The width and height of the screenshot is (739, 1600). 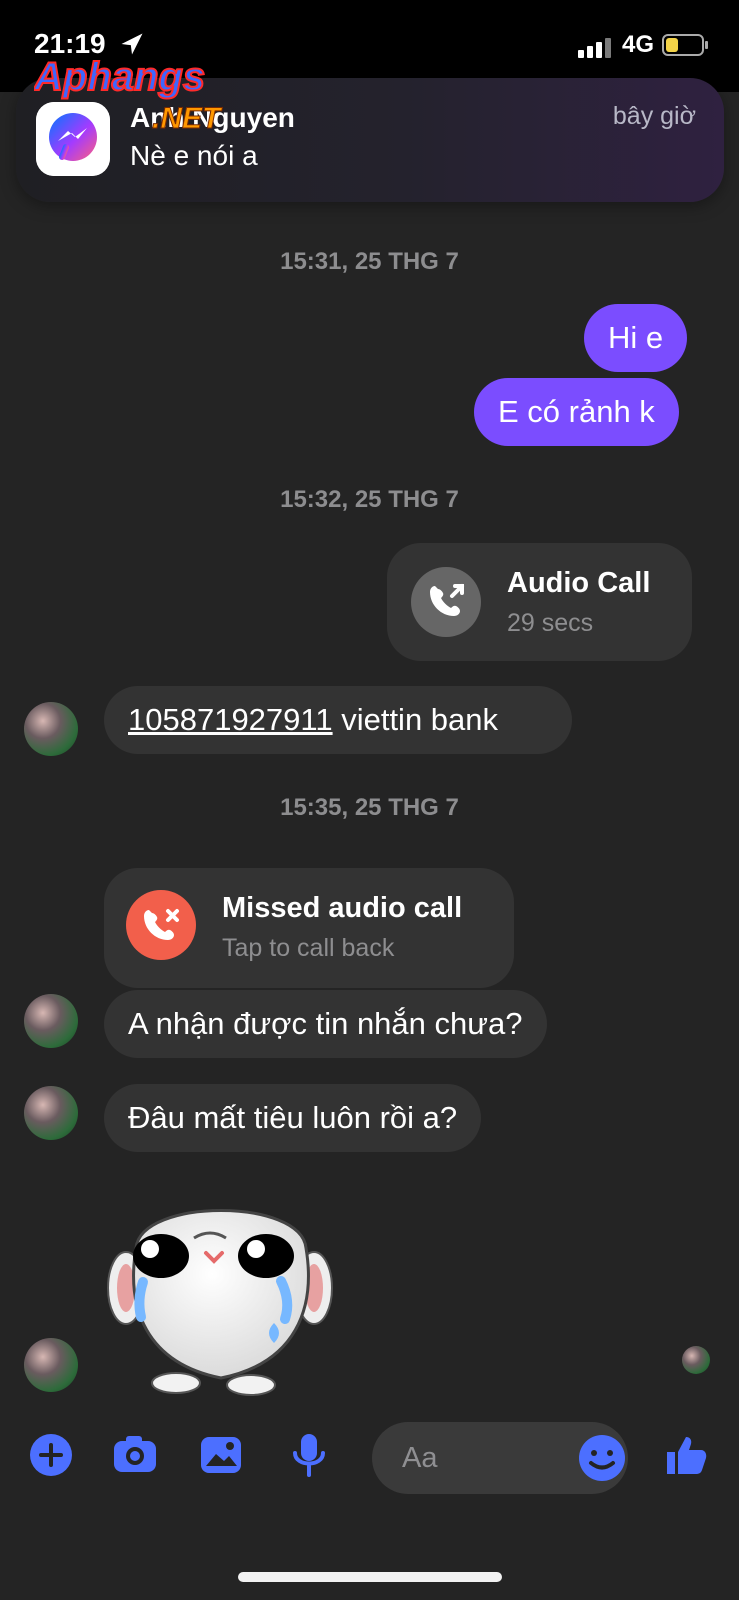 I want to click on message-input-placeholder: Aa, so click(x=420, y=1458).